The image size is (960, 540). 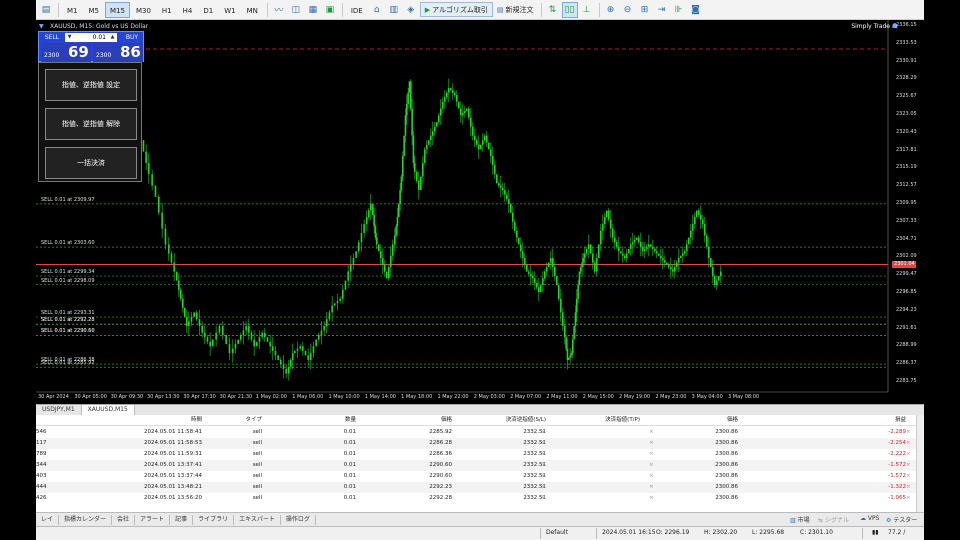 What do you see at coordinates (66, 52) in the screenshot?
I see `sell-price-button: 2300 69` at bounding box center [66, 52].